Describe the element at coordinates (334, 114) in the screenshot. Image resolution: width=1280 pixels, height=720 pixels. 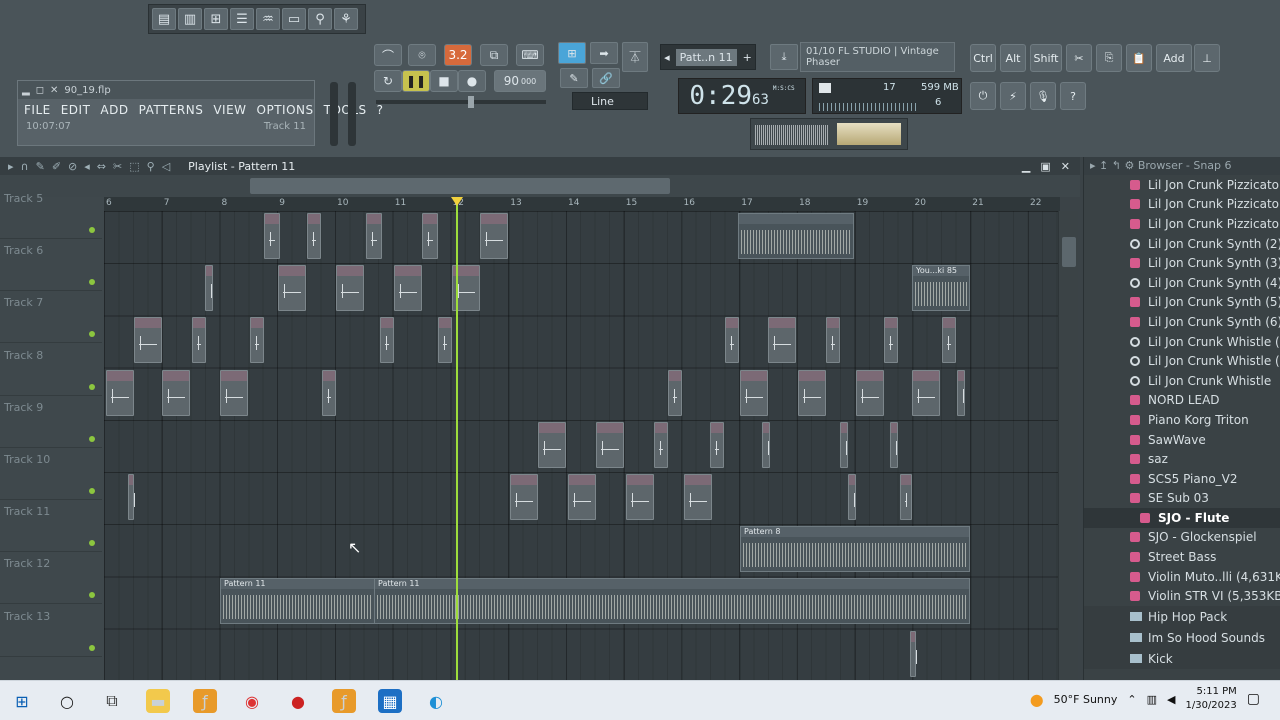
I see `master-volume-slider` at that location.